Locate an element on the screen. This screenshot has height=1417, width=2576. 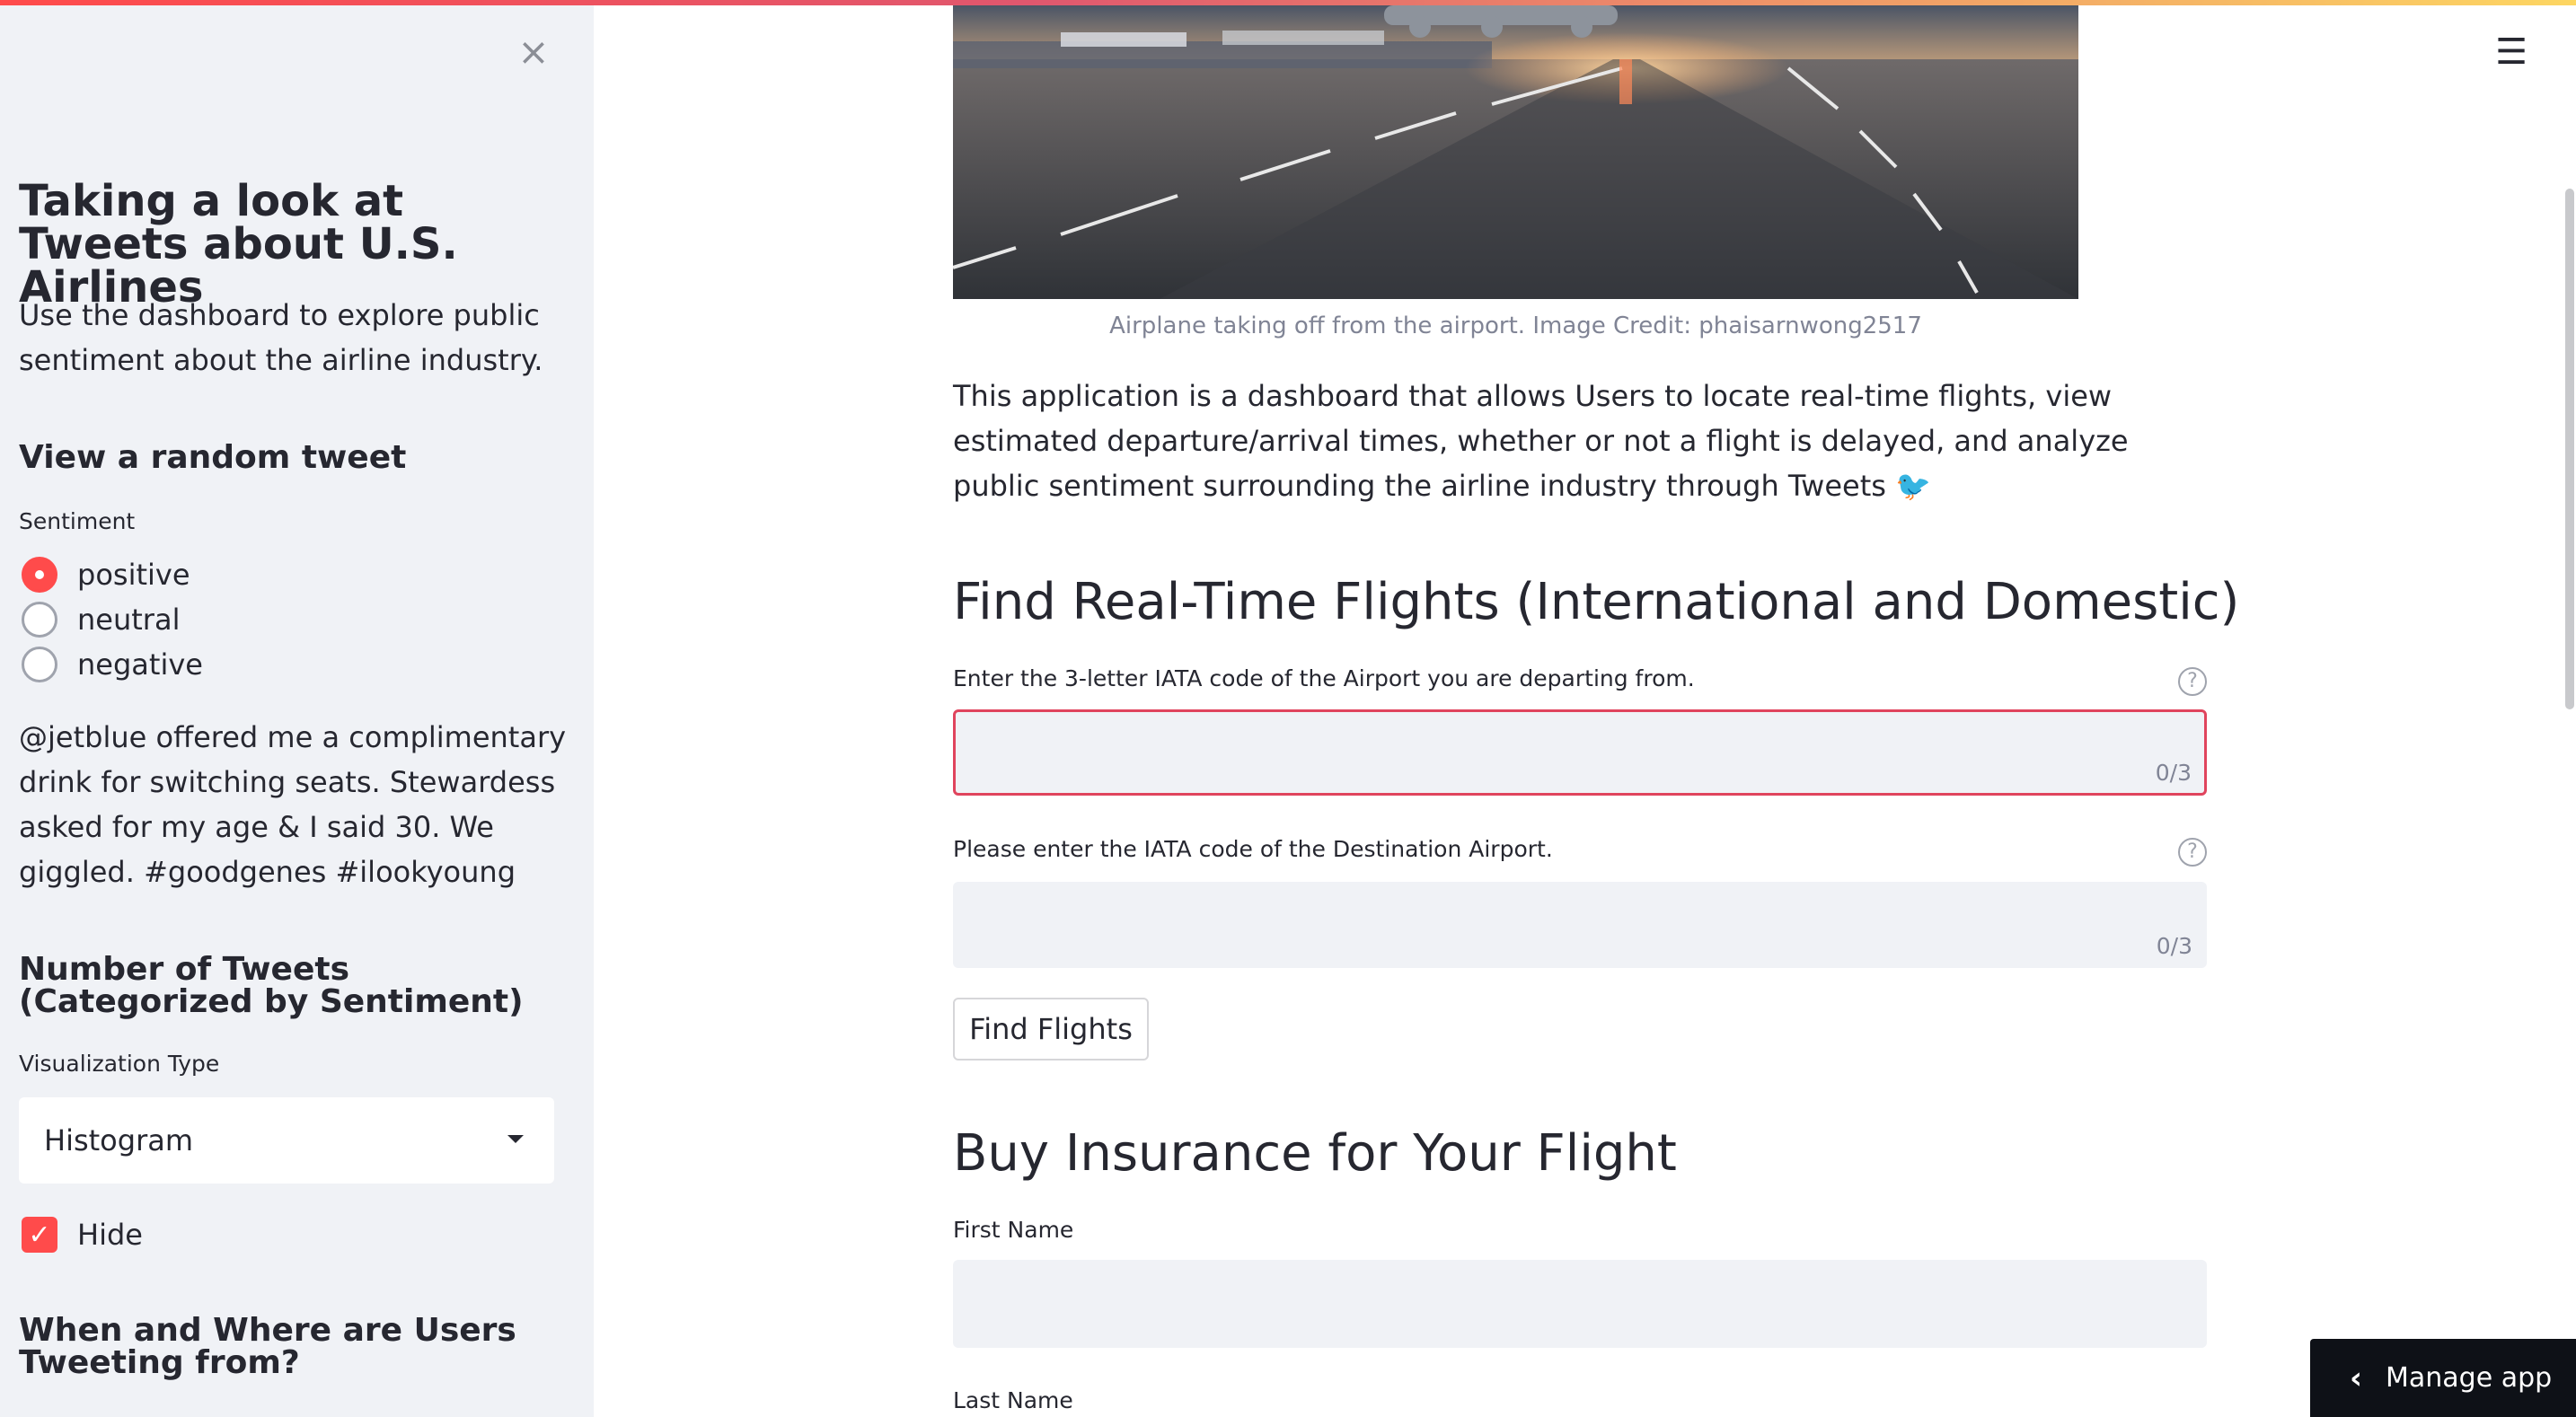
find-flights-button: Find Flights is located at coordinates (1051, 1029).